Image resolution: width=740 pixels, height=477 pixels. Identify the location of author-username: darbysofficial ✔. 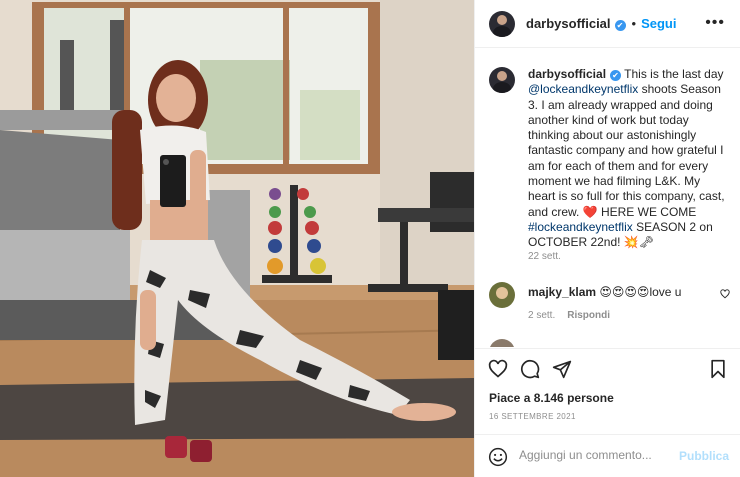
(576, 23).